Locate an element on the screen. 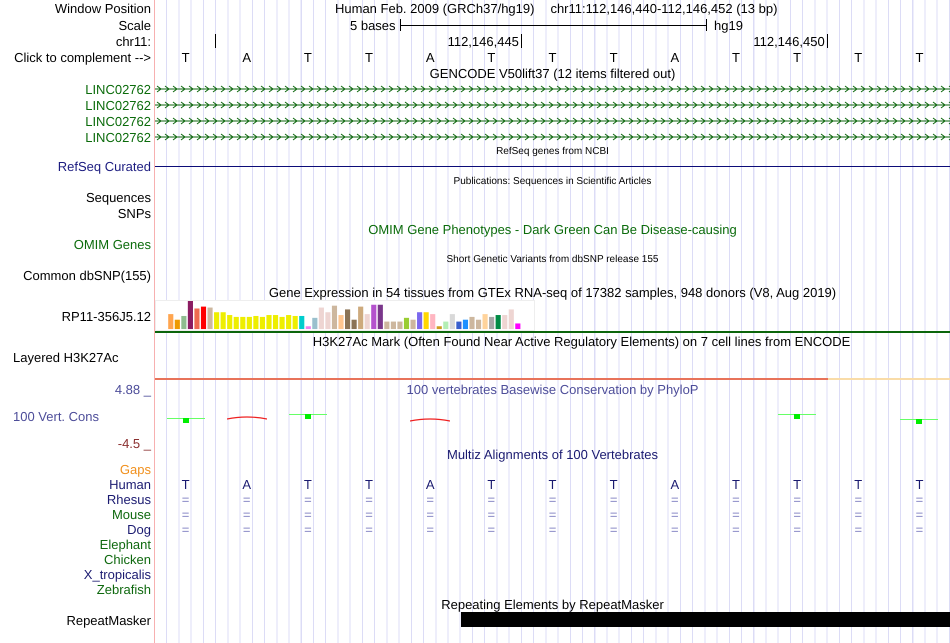 This screenshot has height=643, width=950. track-title: Short Genetic Variants from dbSNP release 155 is located at coordinates (552, 259).